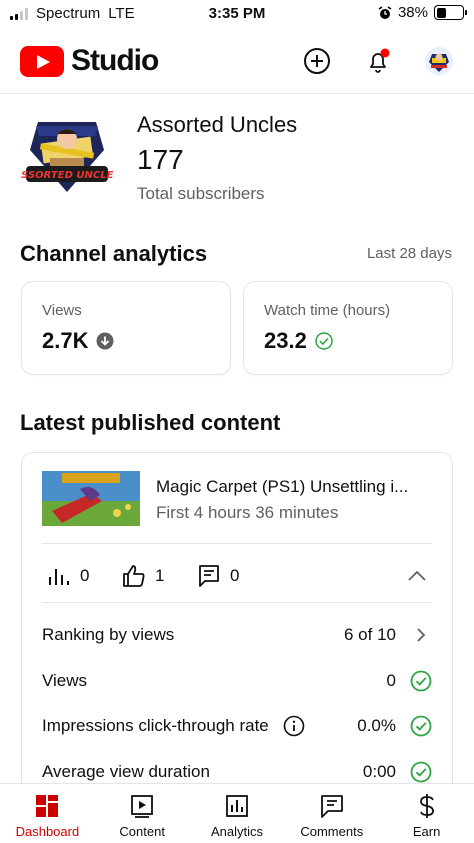 This screenshot has height=843, width=474. Describe the element at coordinates (65, 340) in the screenshot. I see `views-card-value: 2.7K` at that location.